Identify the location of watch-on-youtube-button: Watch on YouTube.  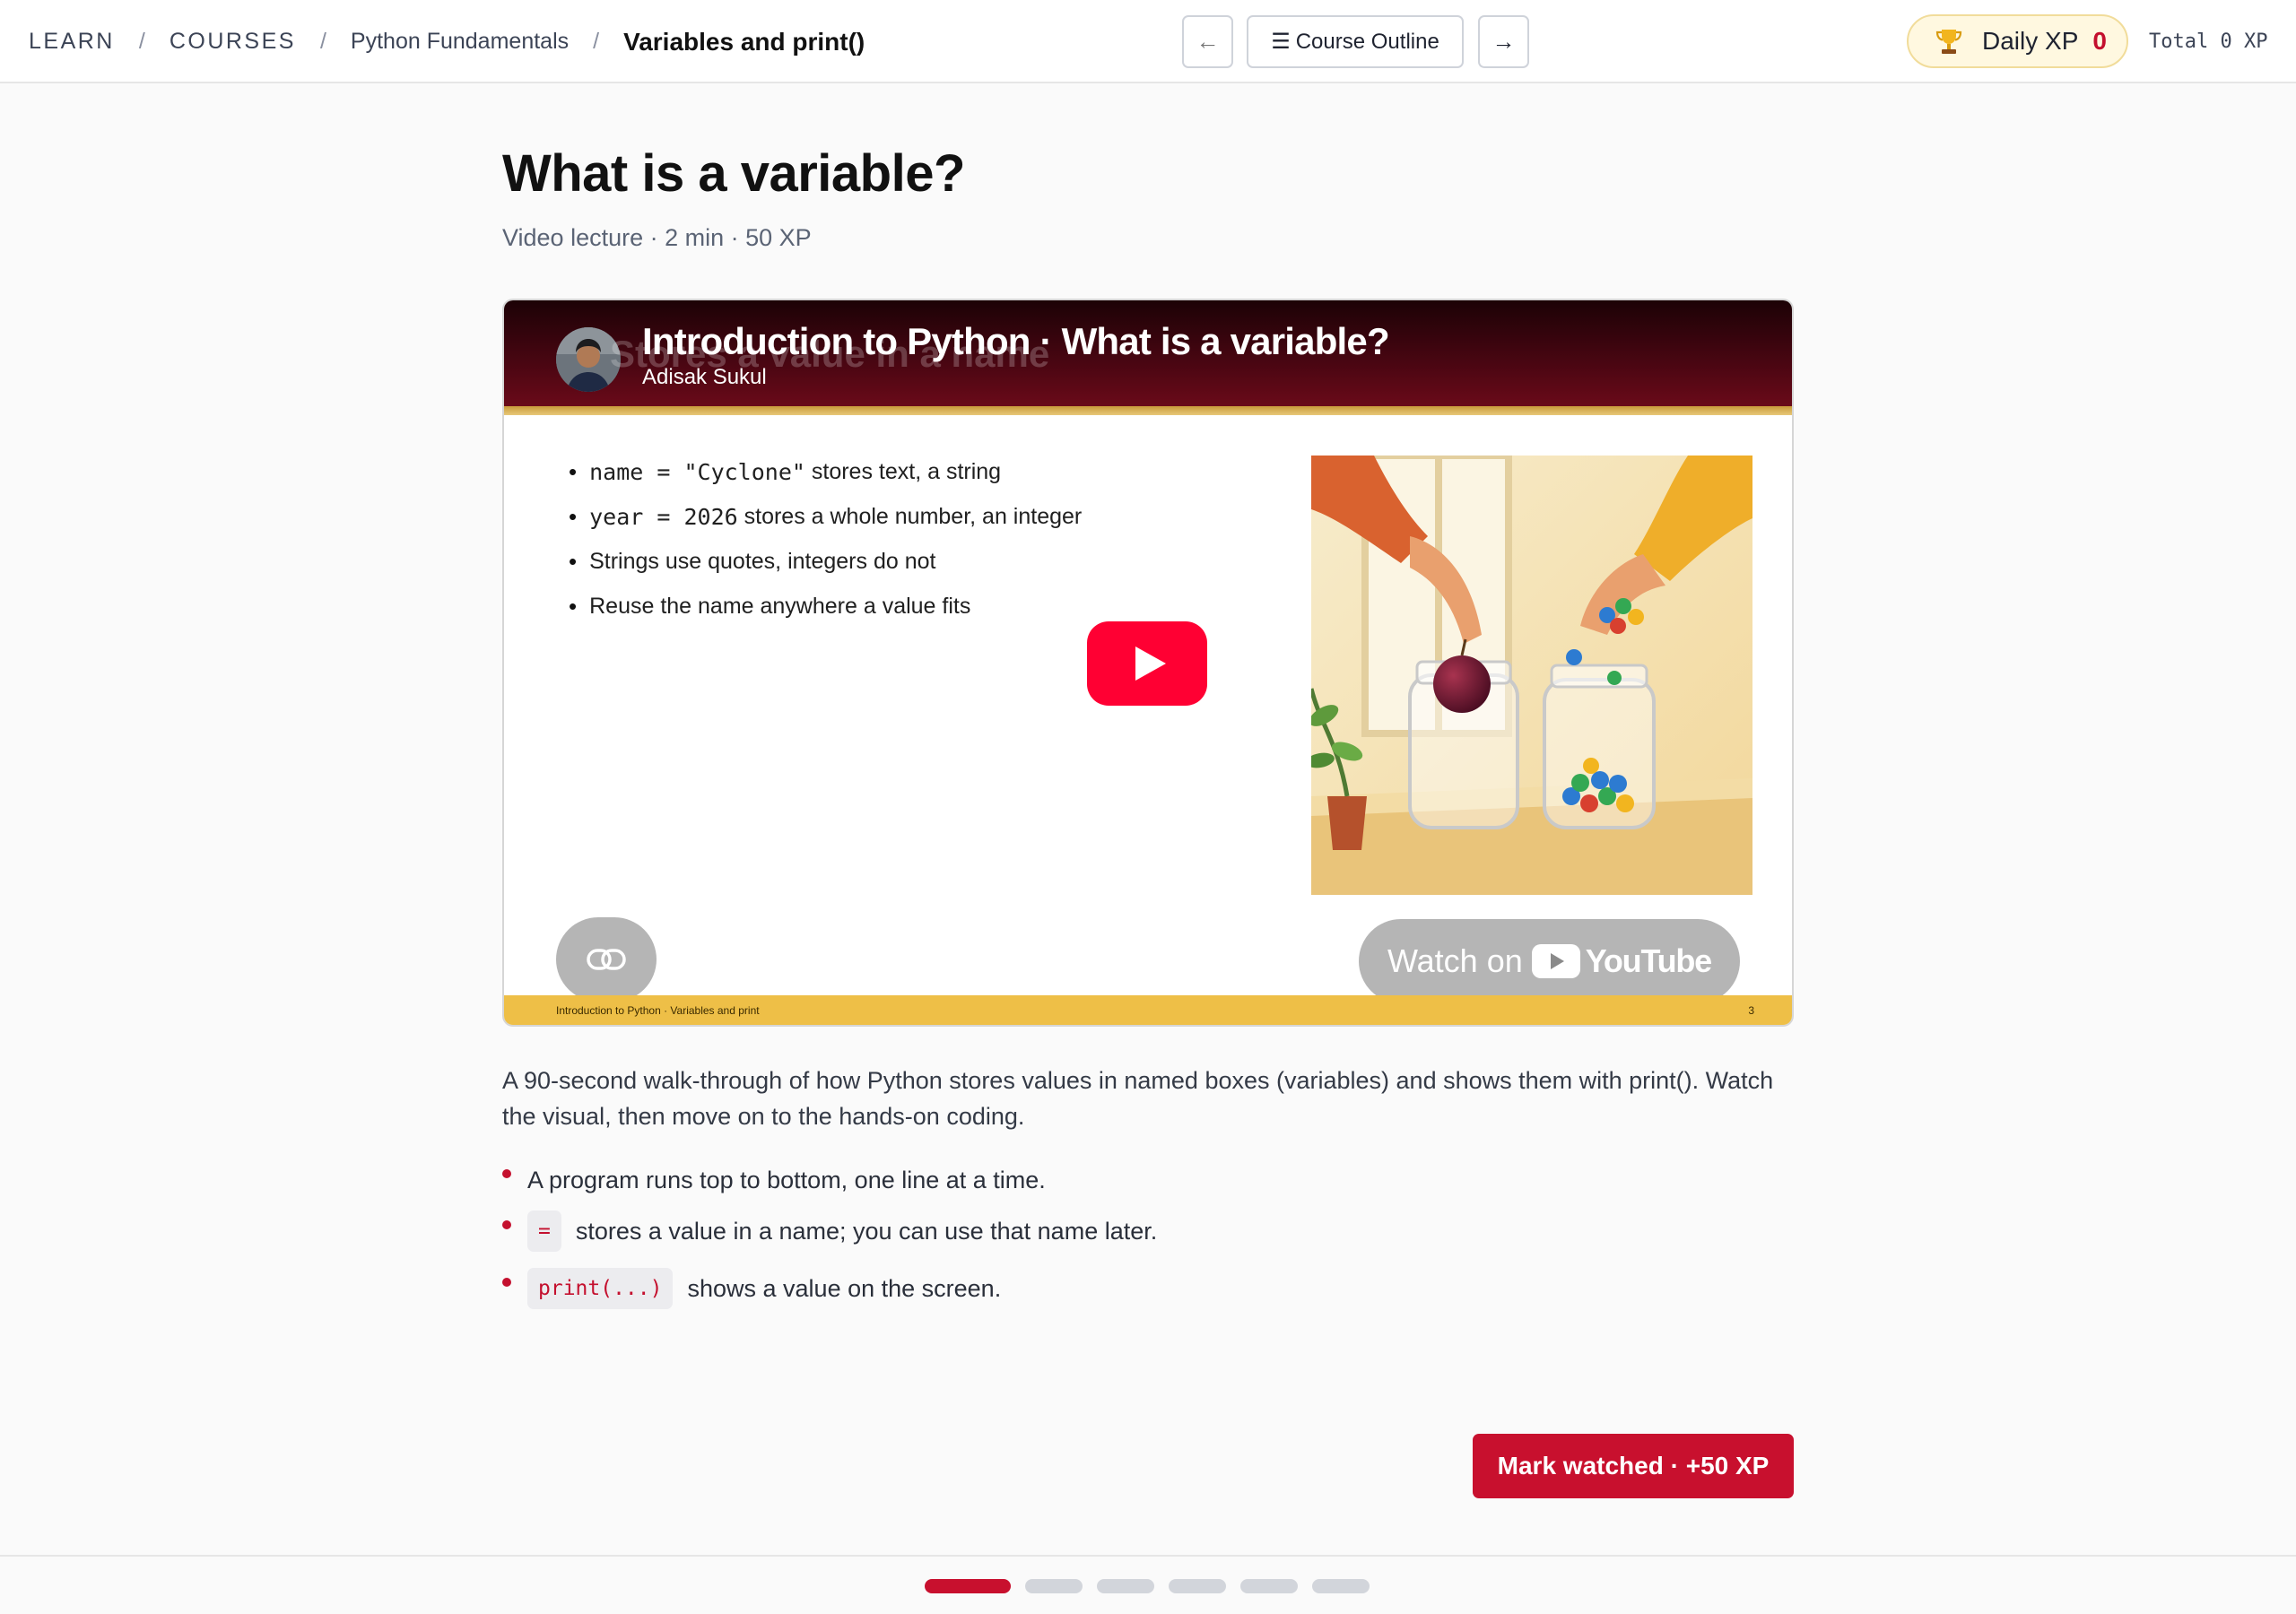
(1549, 961).